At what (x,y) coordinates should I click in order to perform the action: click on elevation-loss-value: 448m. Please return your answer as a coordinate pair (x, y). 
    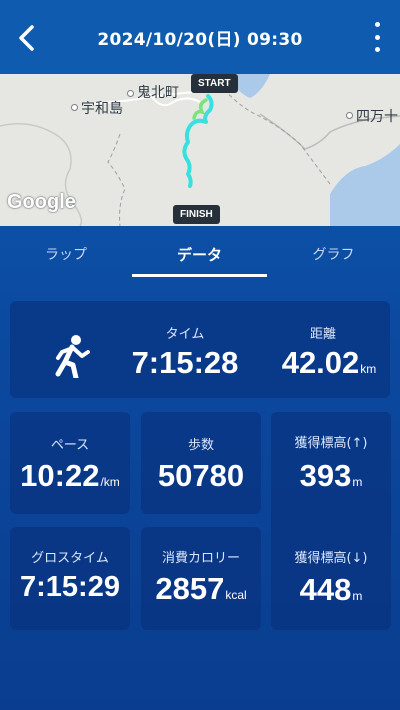
    Looking at the image, I should click on (331, 589).